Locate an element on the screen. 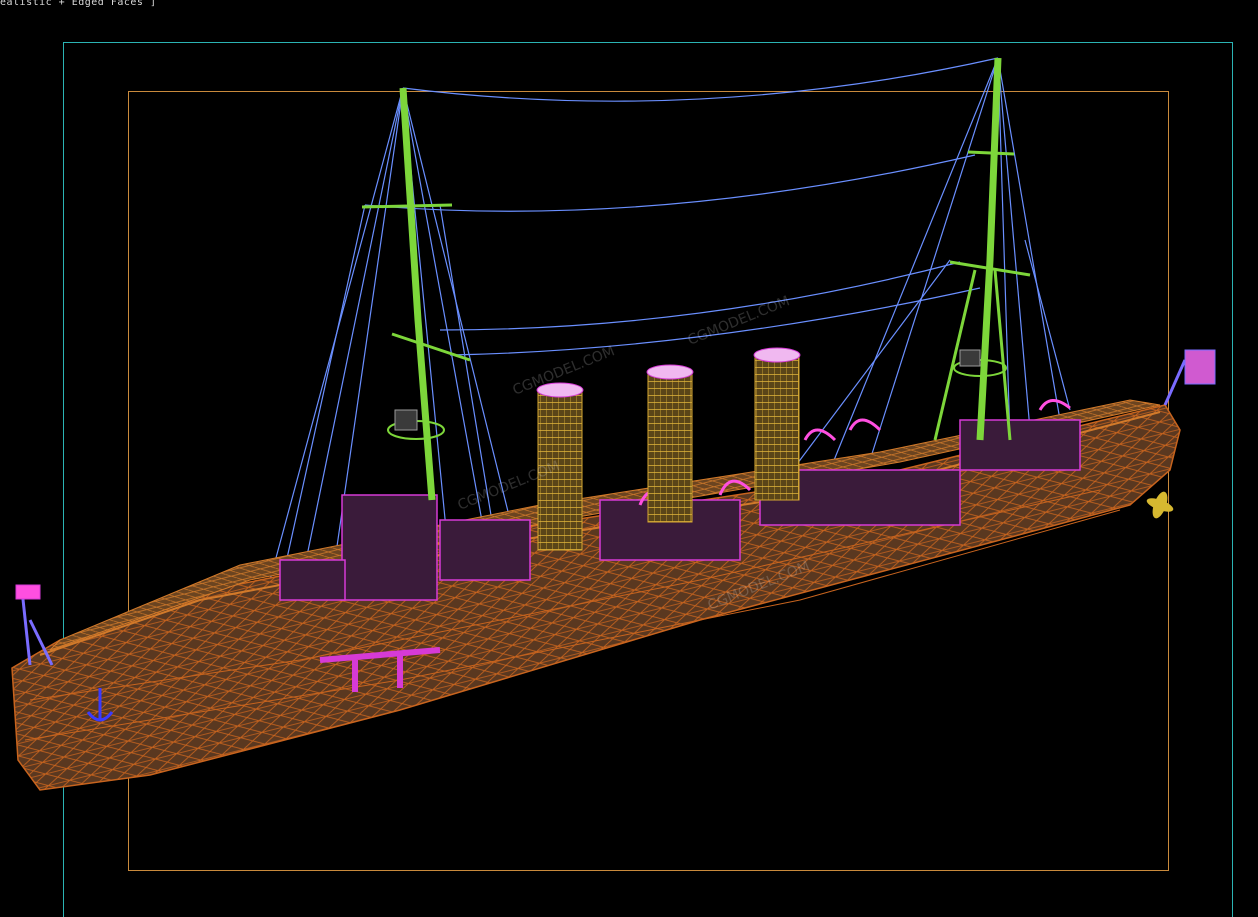  stern-ensign is located at coordinates (1189, 377).